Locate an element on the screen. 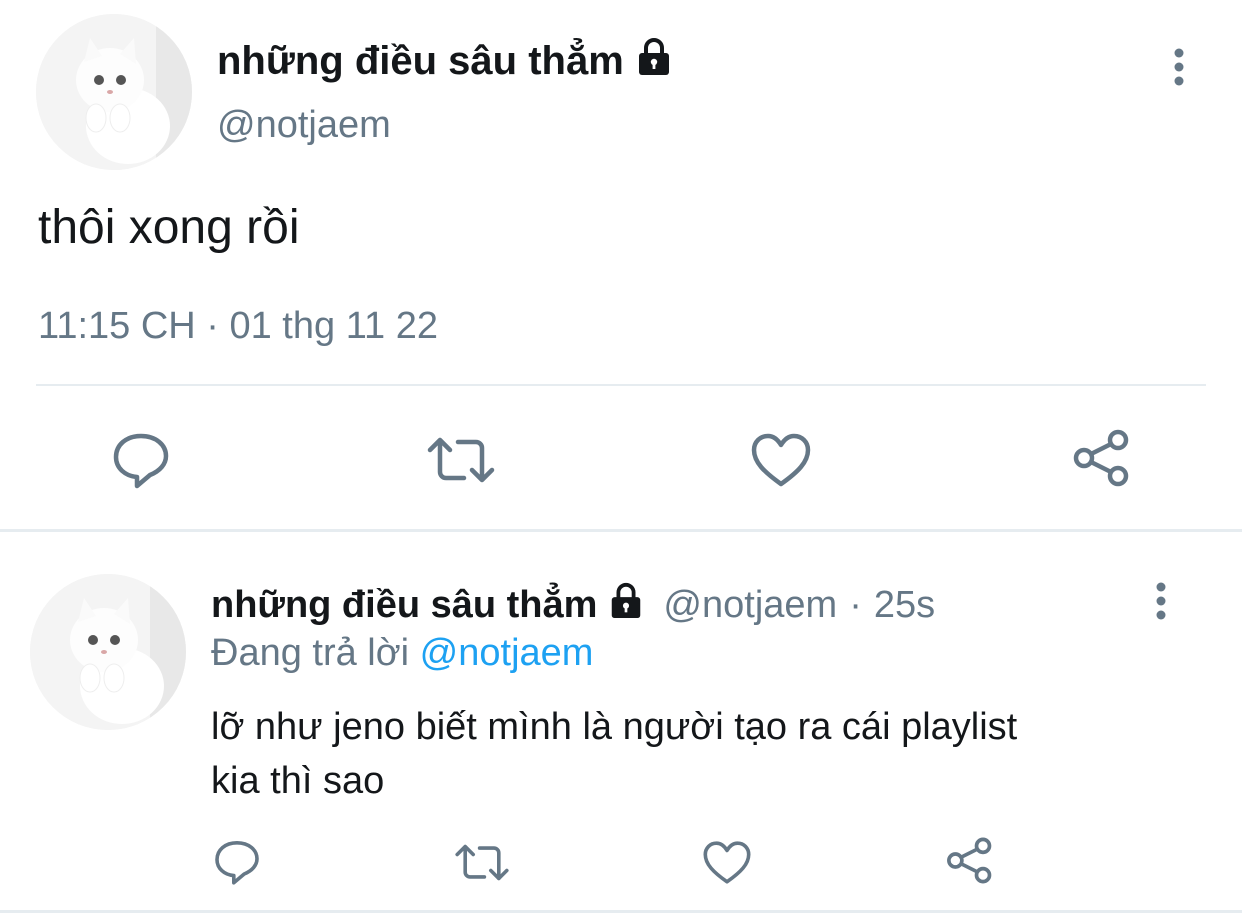 This screenshot has width=1242, height=916. replying-to: Đang trả lời @notjaem is located at coordinates (402, 653).